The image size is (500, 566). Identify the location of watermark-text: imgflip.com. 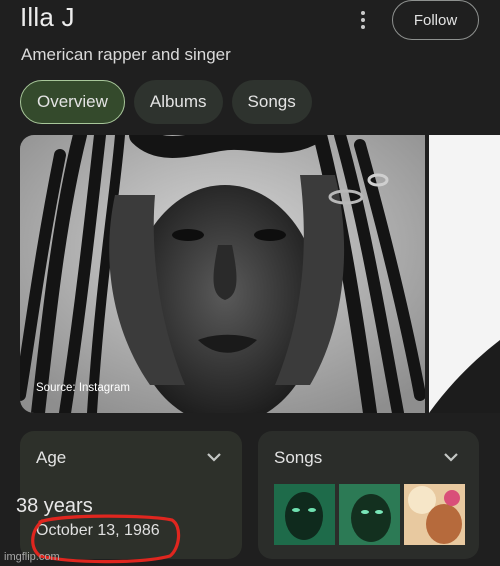
(32, 557).